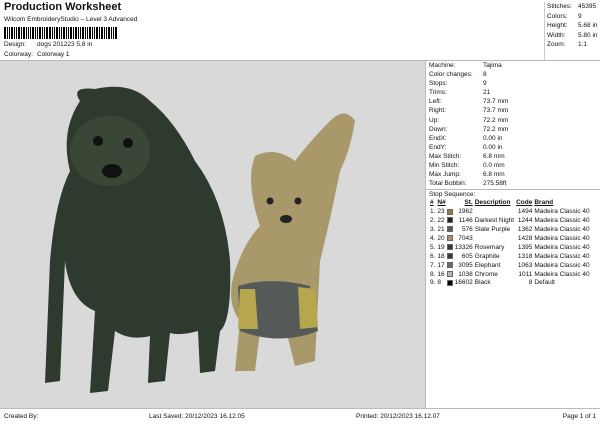 The image size is (600, 424). I want to click on colorway-label: Colorway:, so click(18, 54).